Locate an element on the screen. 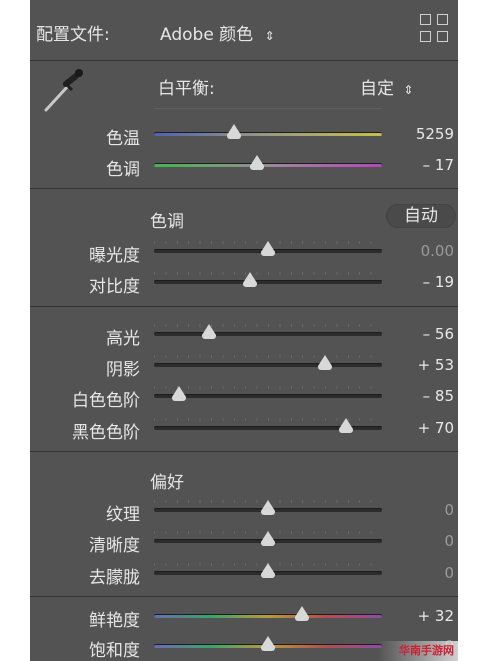 The image size is (500, 661). exposure-slider is located at coordinates (268, 248).